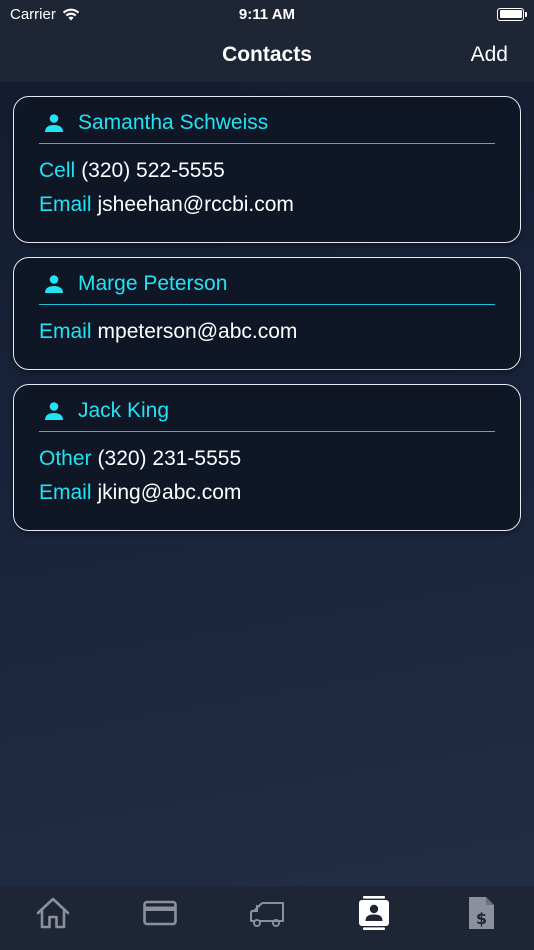  I want to click on contact-field-row: Cell (320) 522-5555, so click(267, 171).